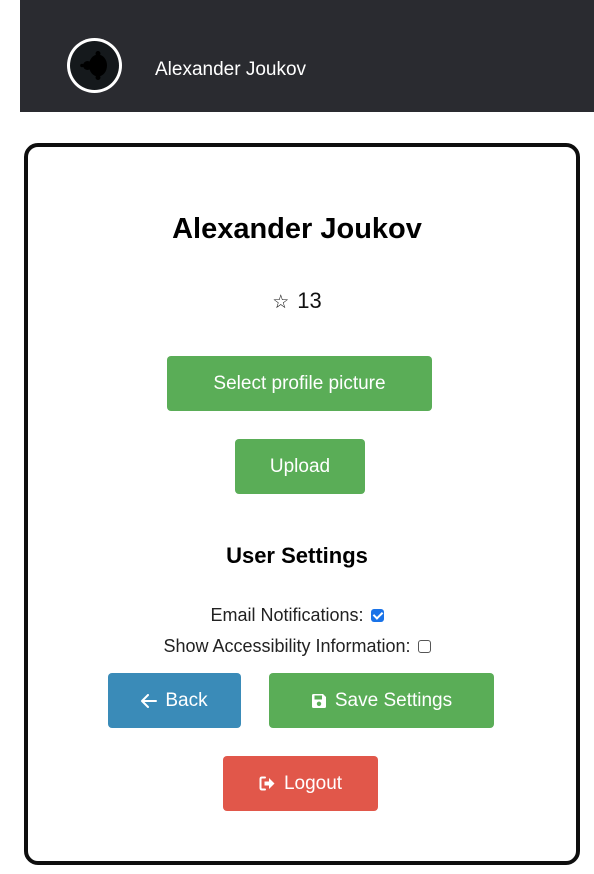 This screenshot has width=594, height=874. Describe the element at coordinates (10, 437) in the screenshot. I see `window-edge` at that location.